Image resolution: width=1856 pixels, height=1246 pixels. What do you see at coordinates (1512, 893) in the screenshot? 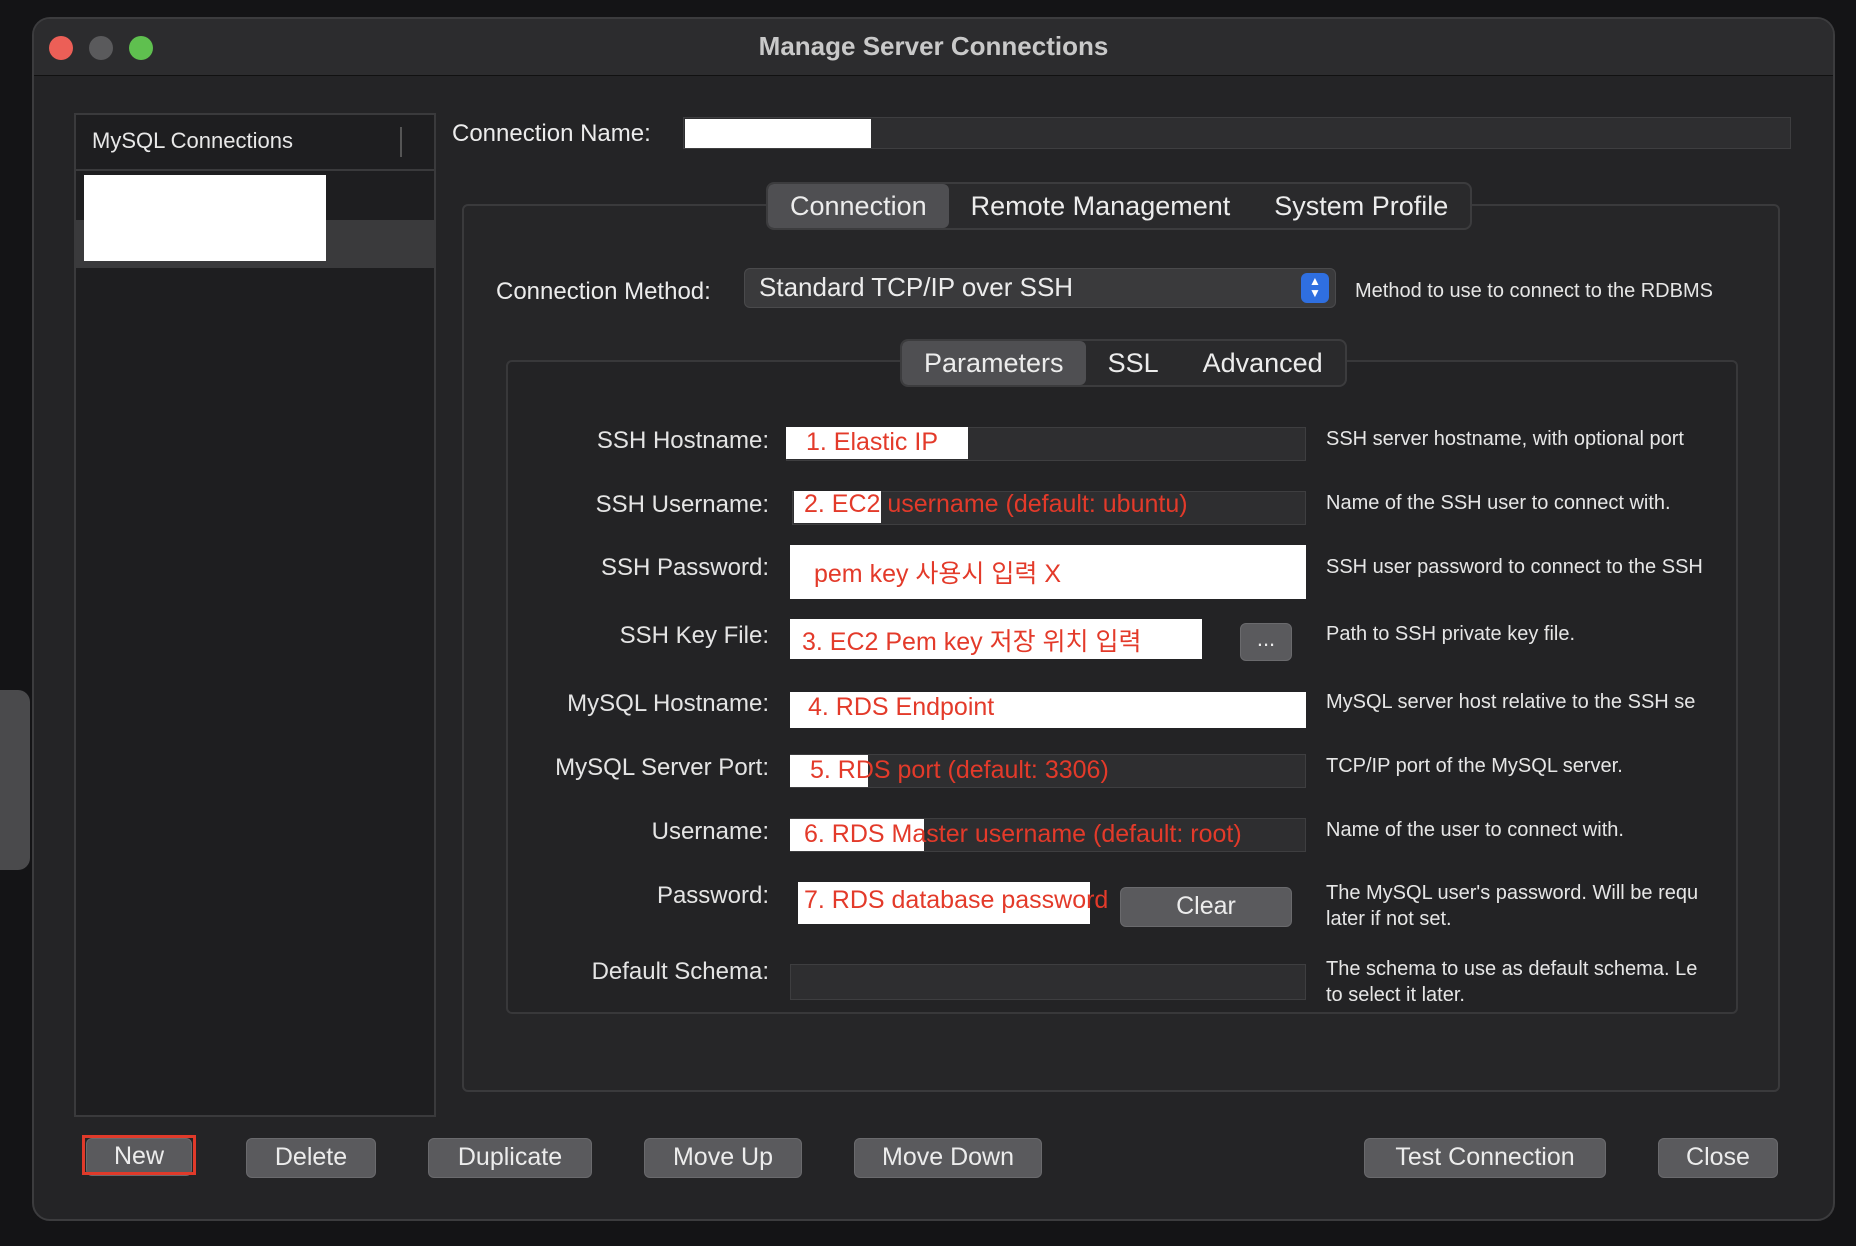
I see `password-description-line1: The MySQL user's password. Will be requ` at bounding box center [1512, 893].